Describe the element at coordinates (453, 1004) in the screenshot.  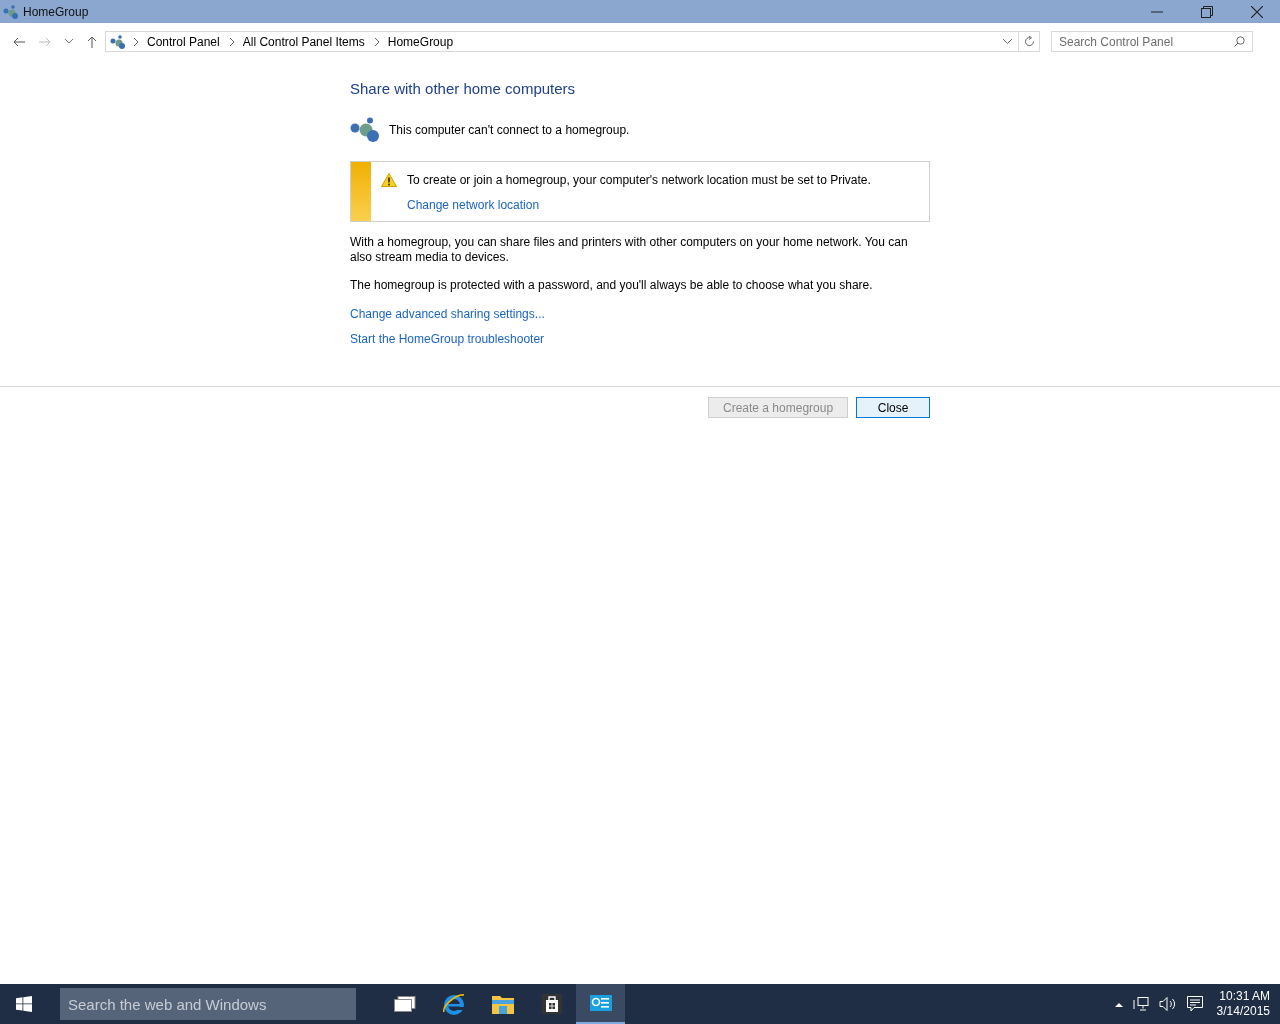
I see `browser-e-icon` at that location.